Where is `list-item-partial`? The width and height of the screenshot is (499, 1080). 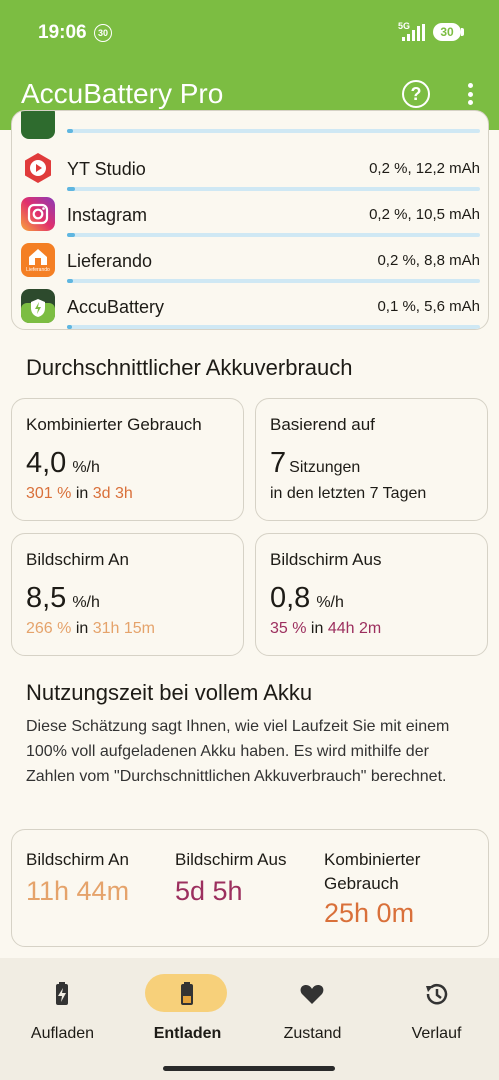 list-item-partial is located at coordinates (250, 128).